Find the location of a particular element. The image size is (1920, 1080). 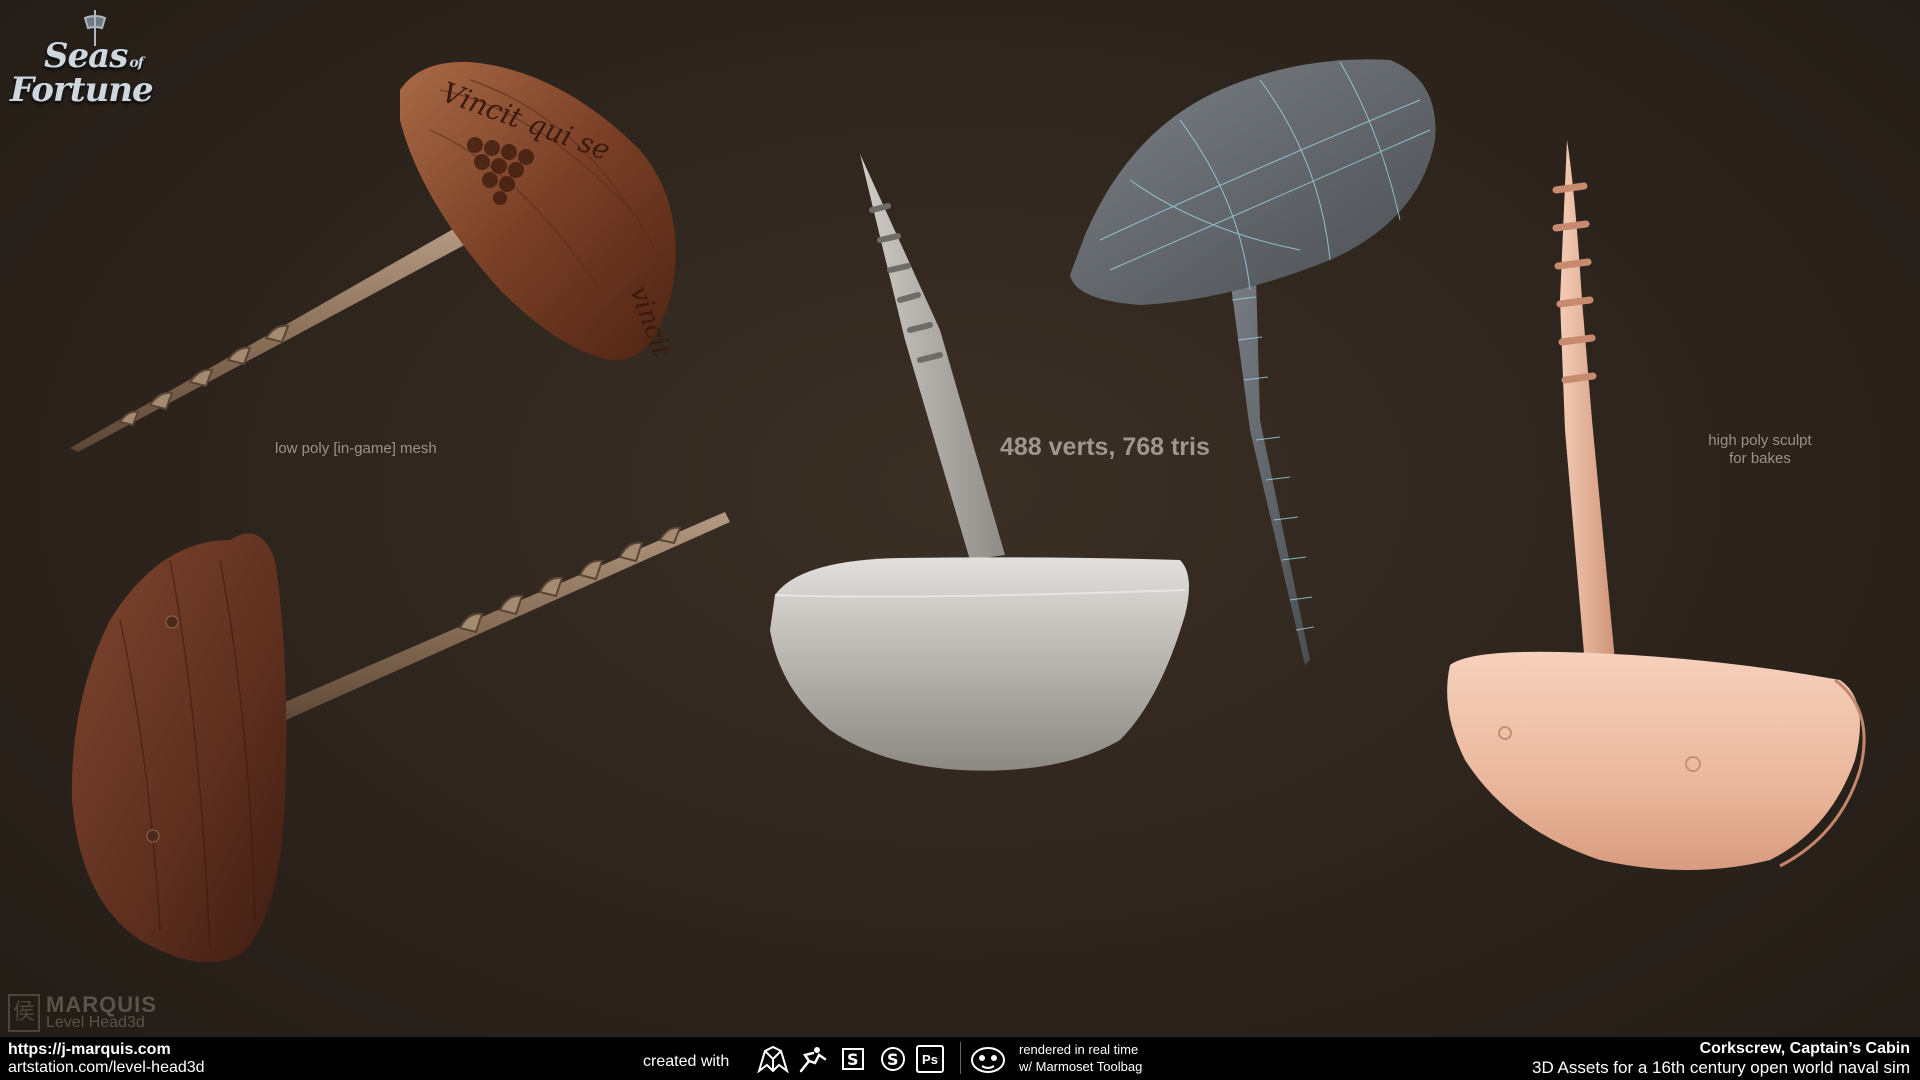

marmoset-icon is located at coordinates (988, 1060).